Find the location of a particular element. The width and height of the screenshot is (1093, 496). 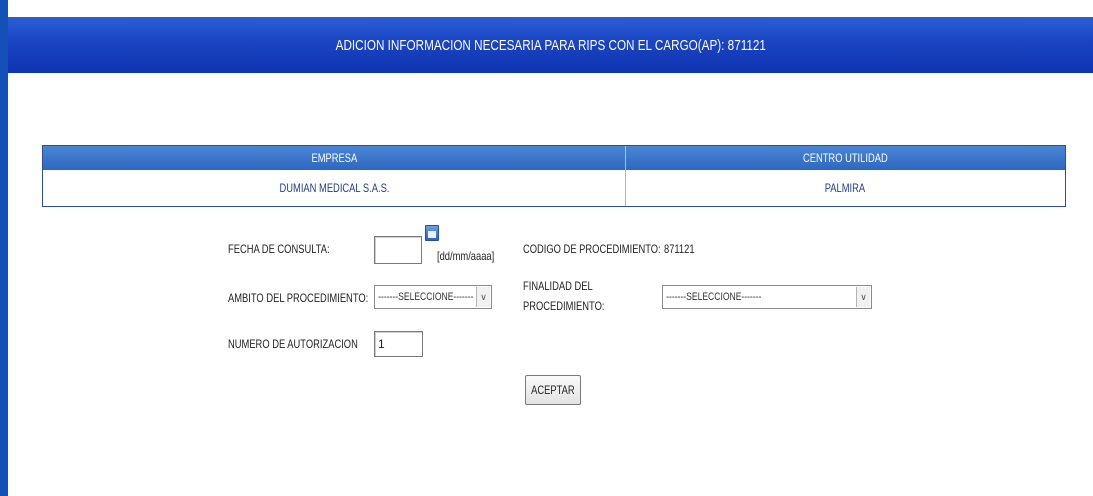

fecha-consulta-input is located at coordinates (398, 250).